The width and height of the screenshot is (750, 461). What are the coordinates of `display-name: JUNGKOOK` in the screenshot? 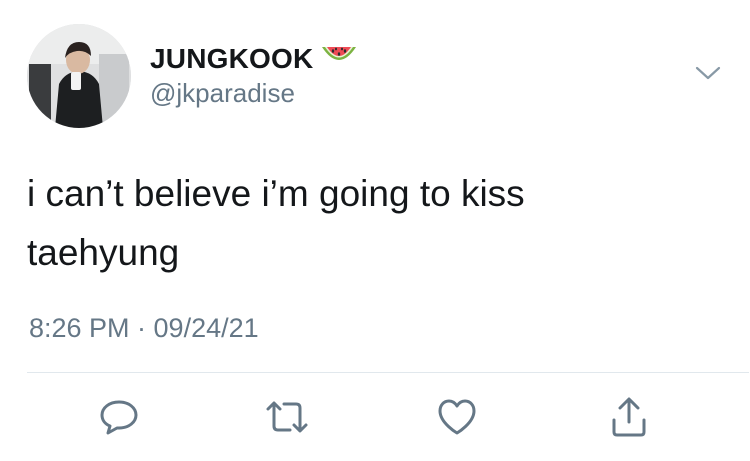 It's located at (231, 58).